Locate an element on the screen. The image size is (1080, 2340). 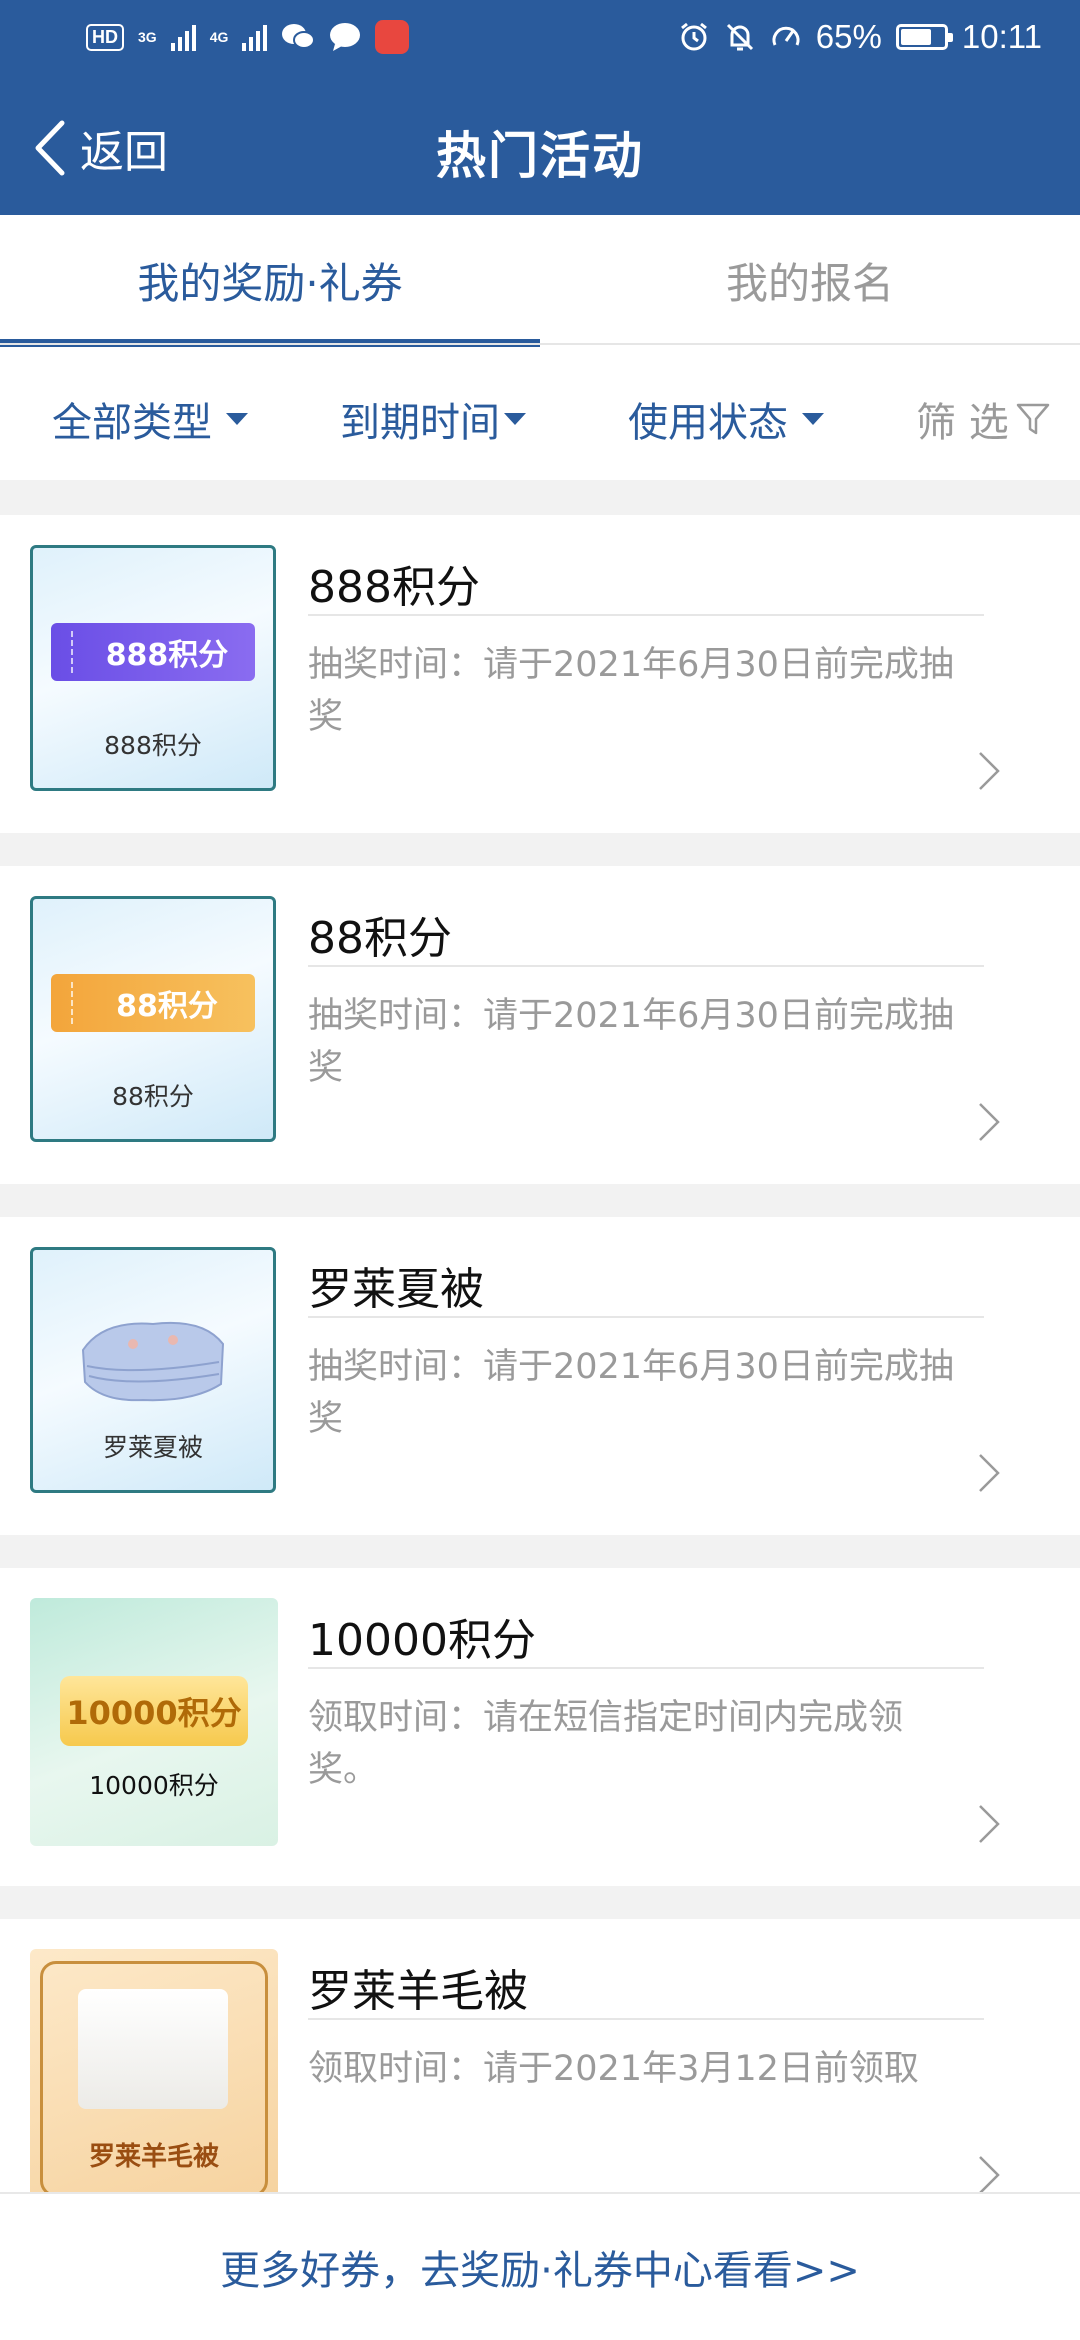
coupon-badge: 88积分 is located at coordinates (153, 1003).